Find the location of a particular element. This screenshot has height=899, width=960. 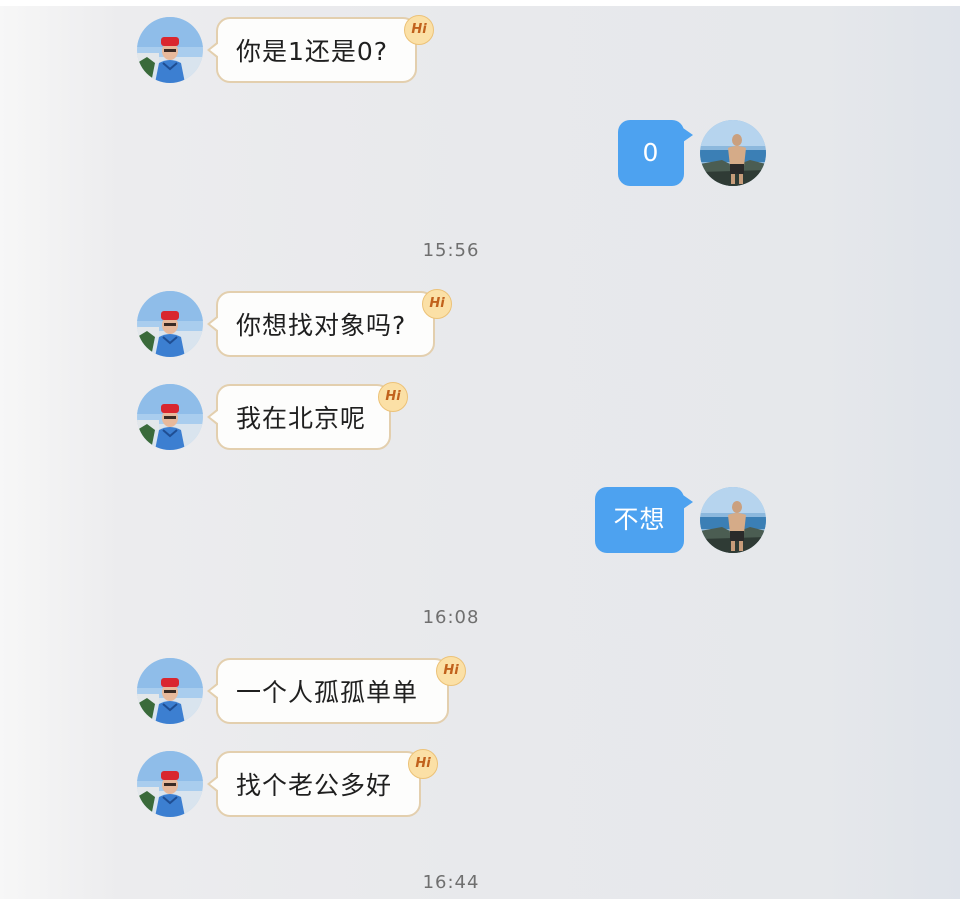

incoming-message-bubble: 我在北京呢 is located at coordinates (299, 417).